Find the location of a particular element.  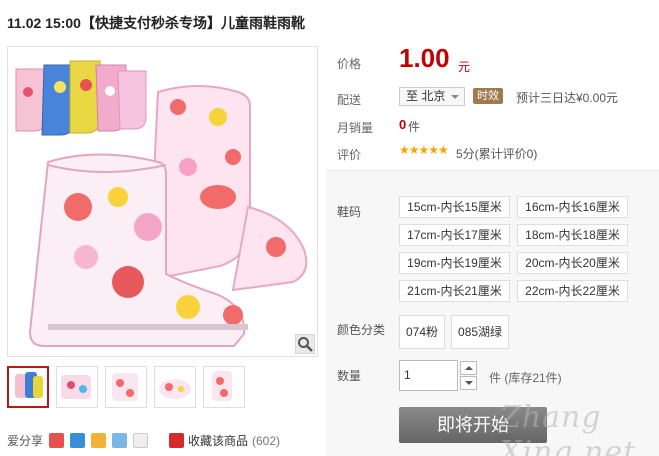

product-title: 11.02 15:00【快捷支付秒杀专场】儿童雨鞋雨靴 is located at coordinates (156, 23).